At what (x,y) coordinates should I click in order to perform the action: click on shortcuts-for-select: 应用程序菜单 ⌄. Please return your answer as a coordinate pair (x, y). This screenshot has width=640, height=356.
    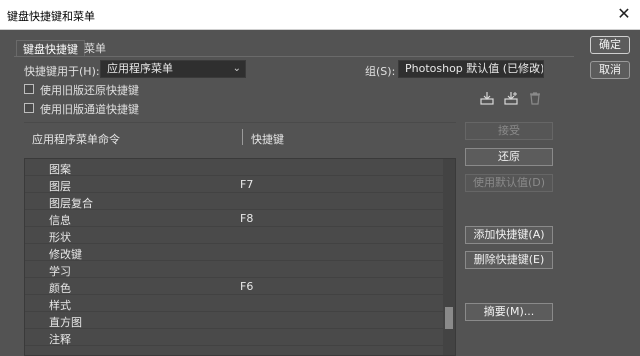
    Looking at the image, I should click on (173, 69).